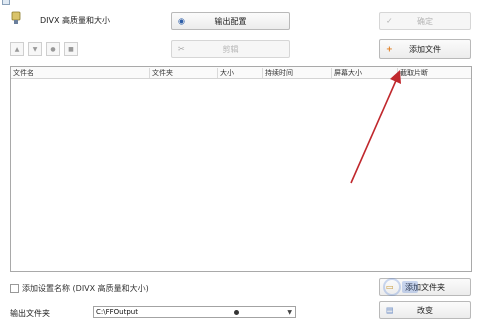 Image resolution: width=480 pixels, height=321 pixels. I want to click on cursor-dot-icon, so click(236, 312).